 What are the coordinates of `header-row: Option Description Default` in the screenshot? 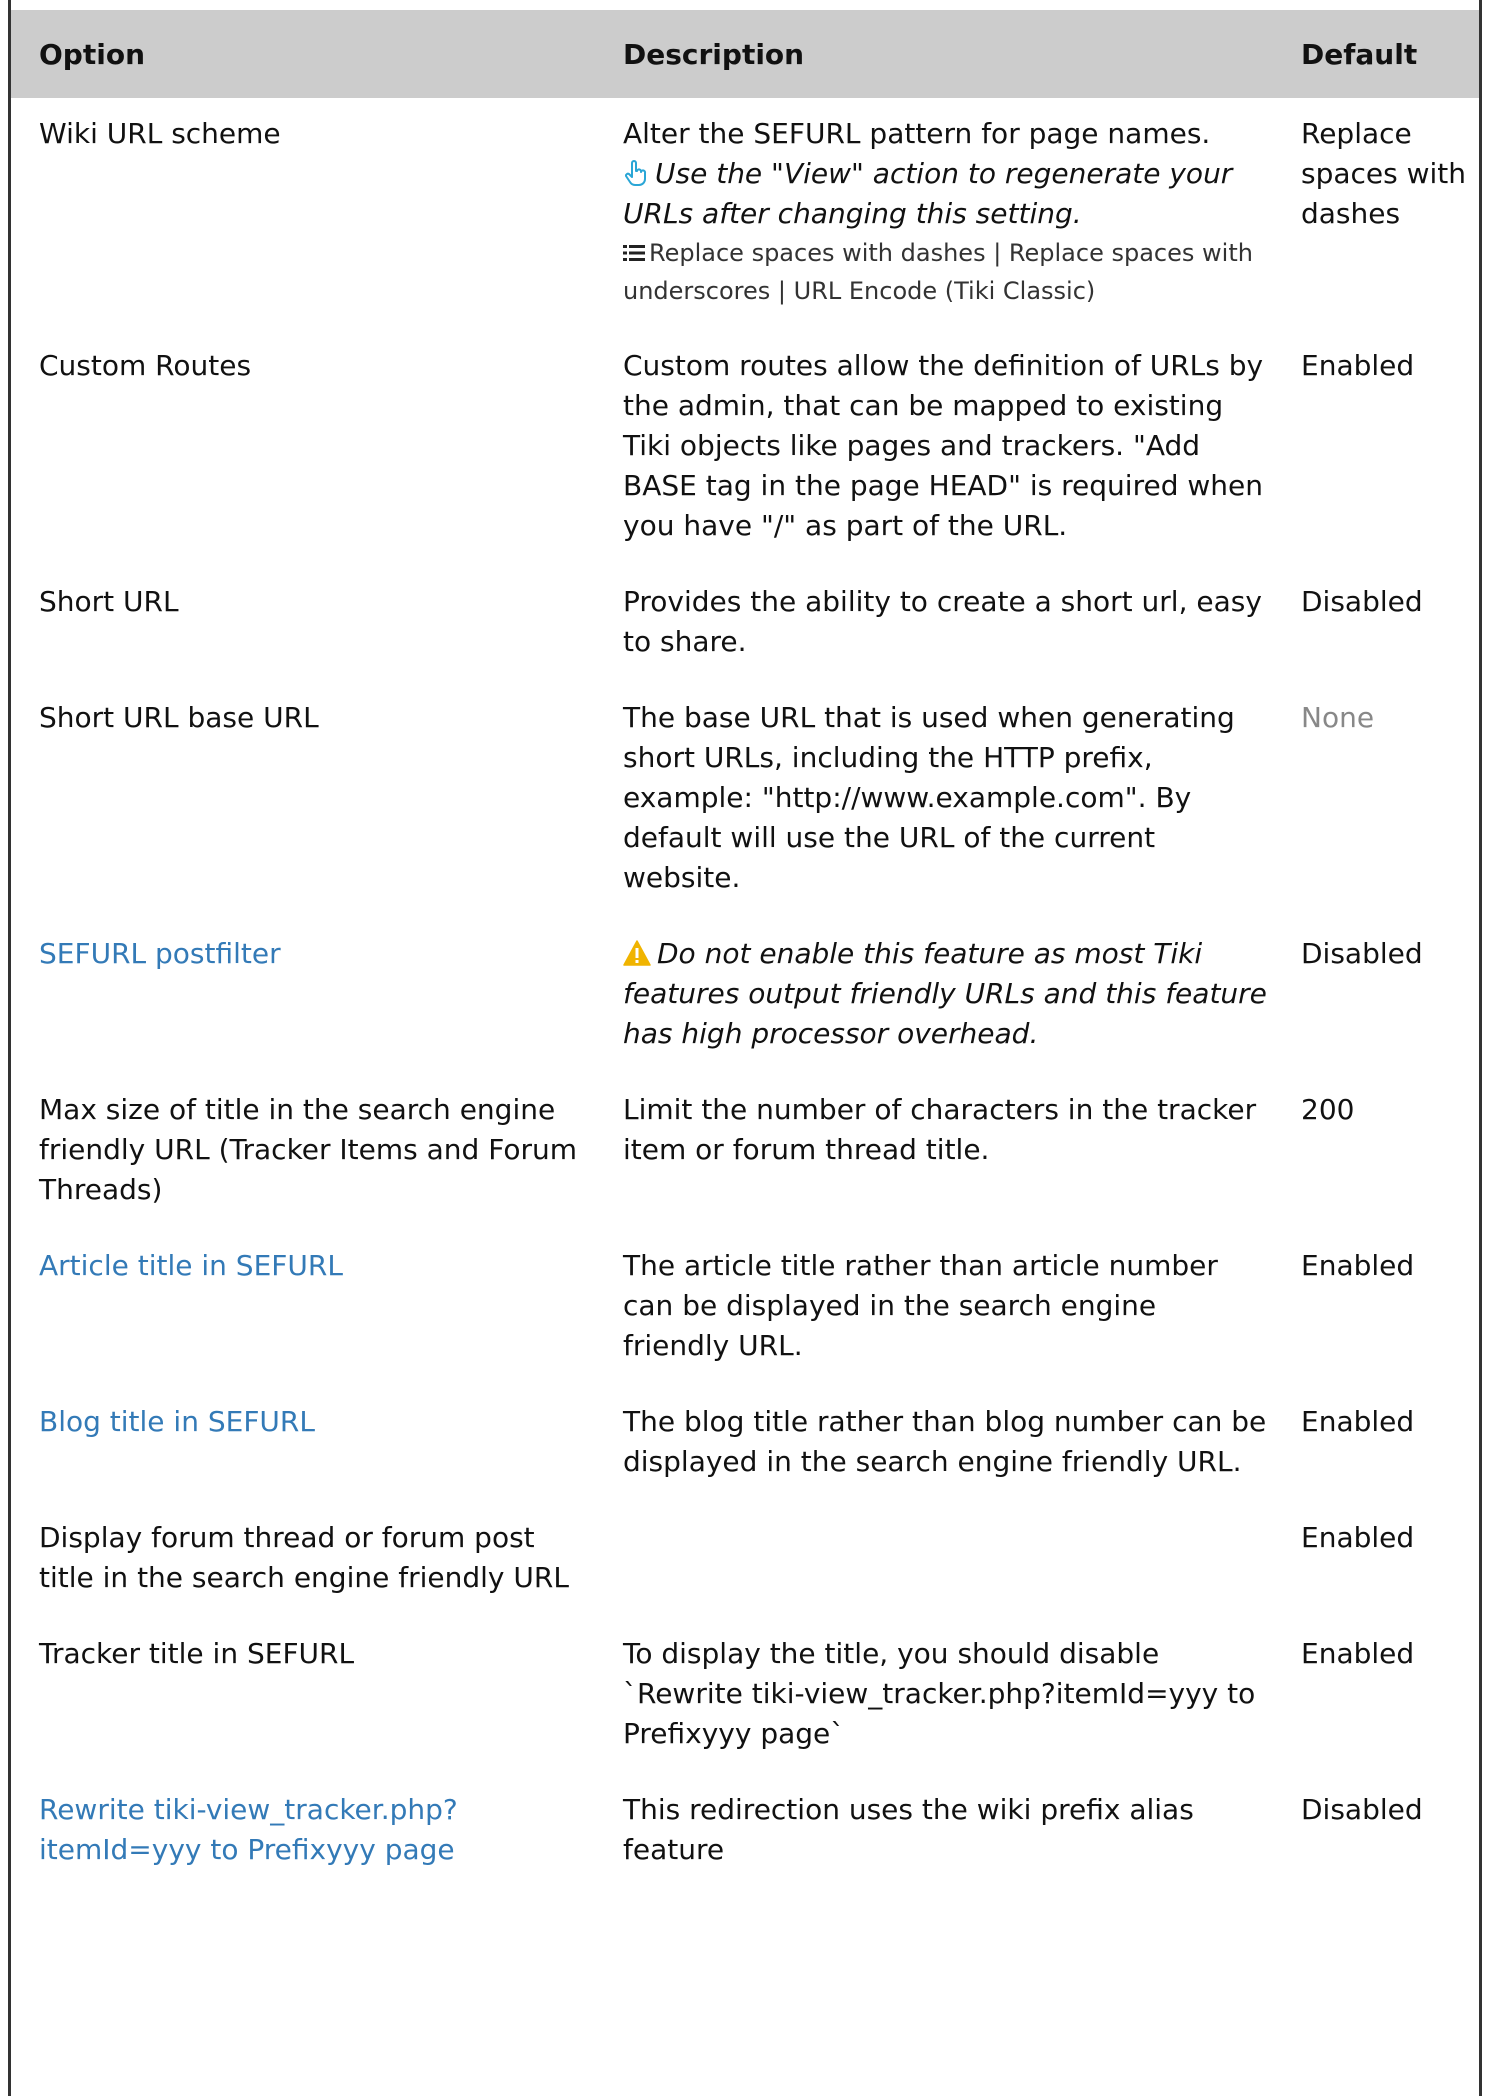 It's located at (745, 54).